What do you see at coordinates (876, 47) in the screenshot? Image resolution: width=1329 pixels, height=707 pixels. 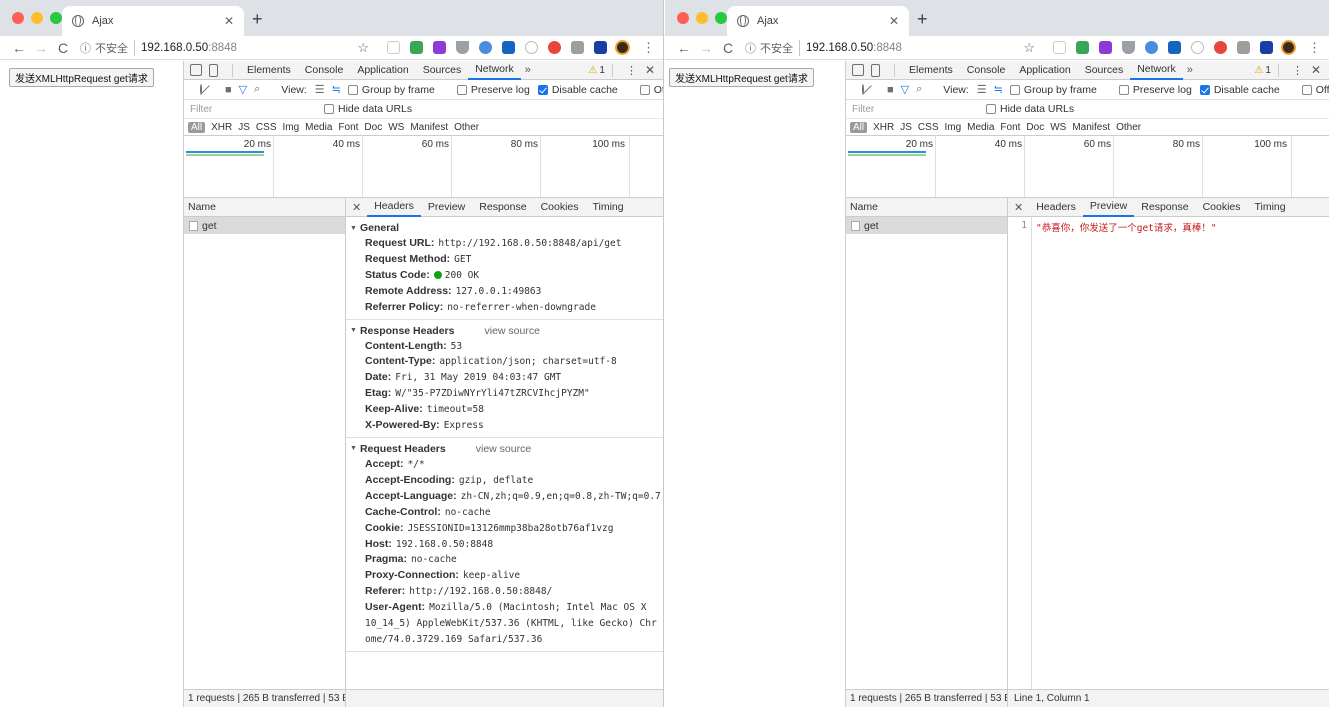 I see `address-bar: ⓘ 不安全 192.168.0.50 :8848` at bounding box center [876, 47].